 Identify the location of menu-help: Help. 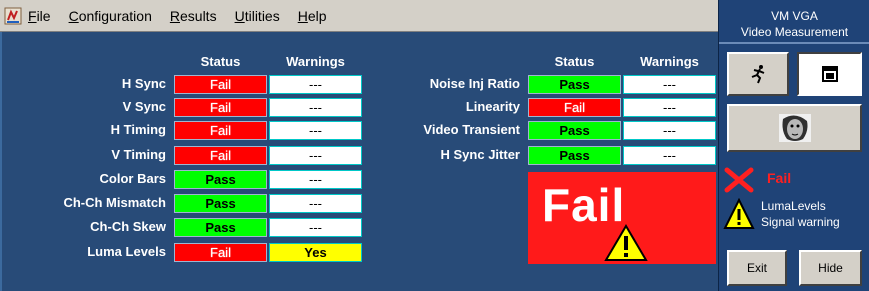
(312, 16).